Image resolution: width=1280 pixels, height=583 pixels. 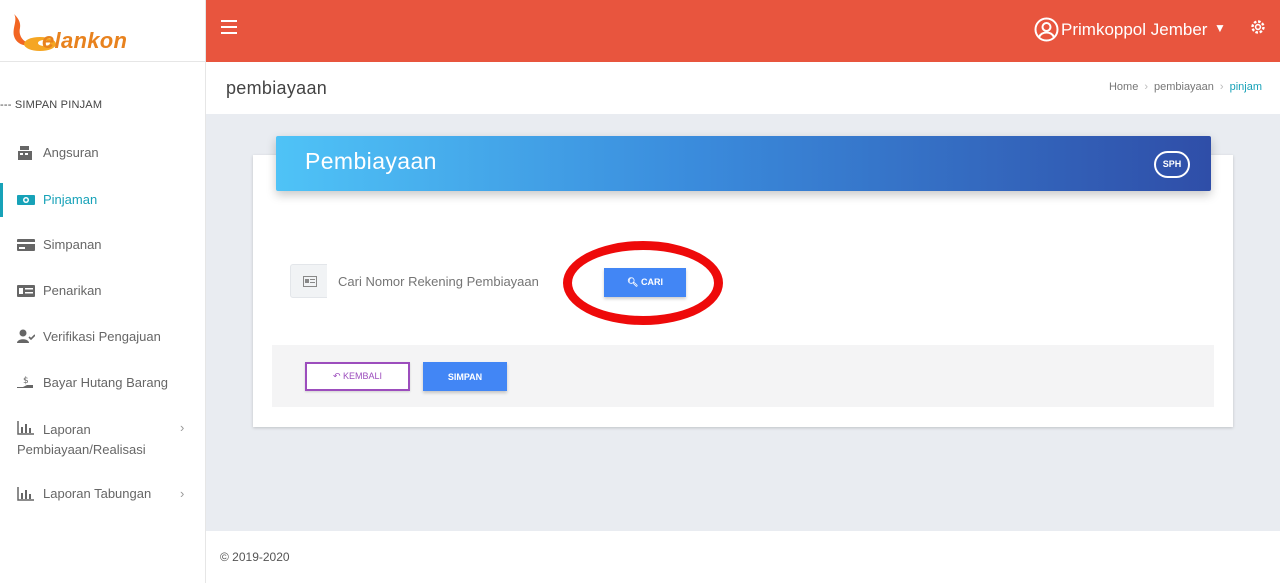 I want to click on card-header: Pembiayaan SPH, so click(x=743, y=163).